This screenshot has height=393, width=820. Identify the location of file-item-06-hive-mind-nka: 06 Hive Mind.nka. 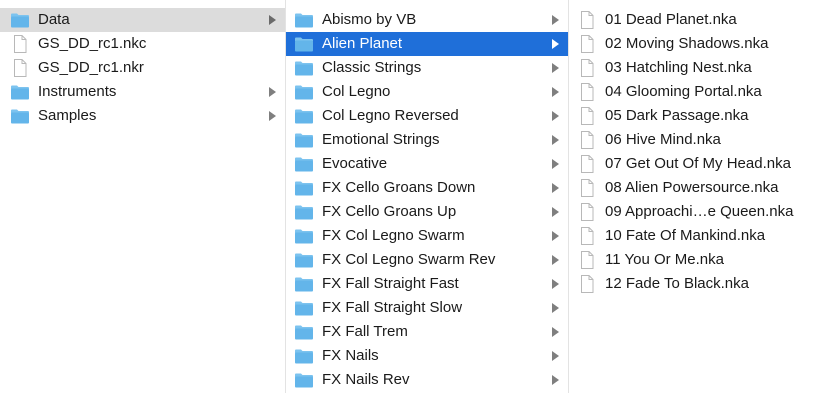
(694, 140).